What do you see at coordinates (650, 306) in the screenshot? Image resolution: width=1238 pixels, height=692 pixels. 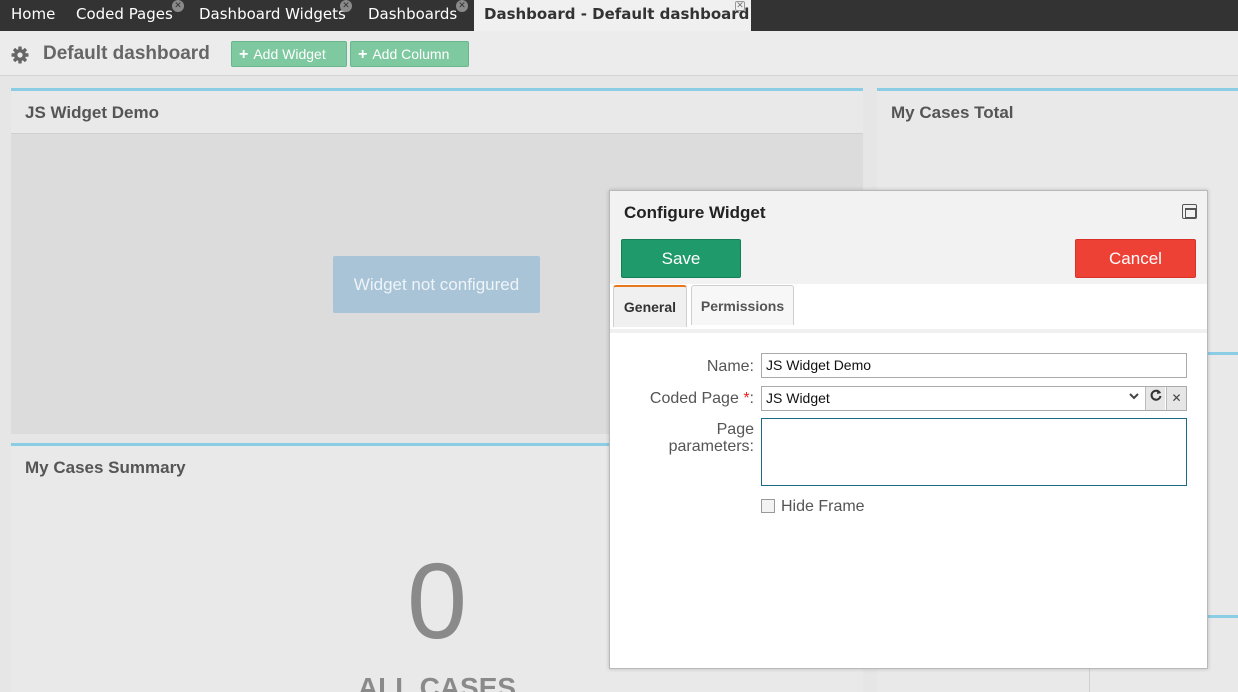 I see `tab-general: General` at bounding box center [650, 306].